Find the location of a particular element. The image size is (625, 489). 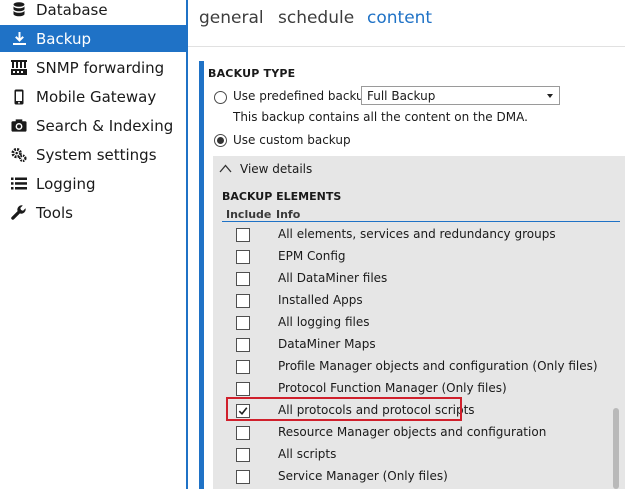

download-icon is located at coordinates (19, 39).